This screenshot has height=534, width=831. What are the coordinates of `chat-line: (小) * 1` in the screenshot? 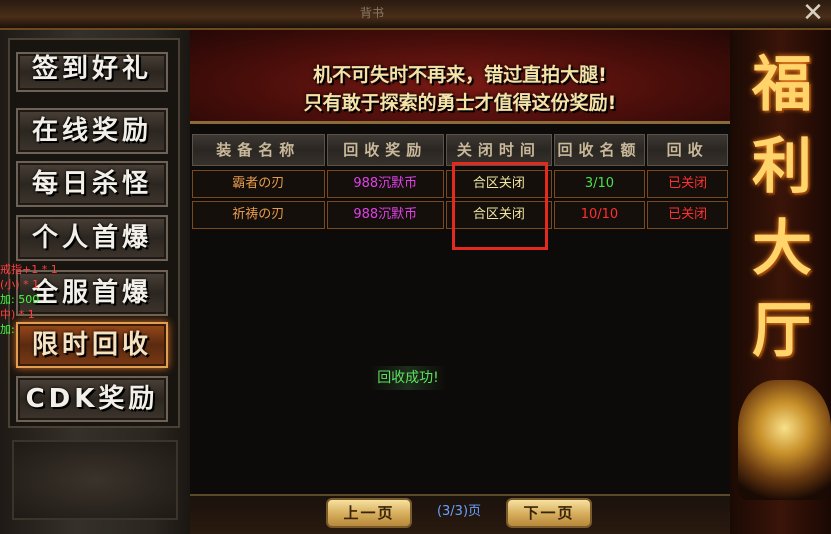 It's located at (20, 284).